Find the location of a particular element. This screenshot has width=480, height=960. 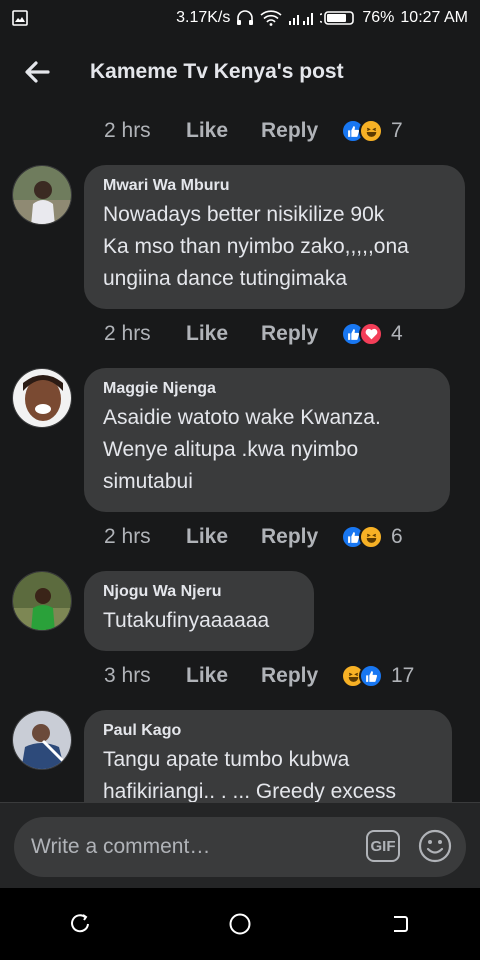

comment-line: Nowadays better nisikilize 90k is located at coordinates (244, 214).